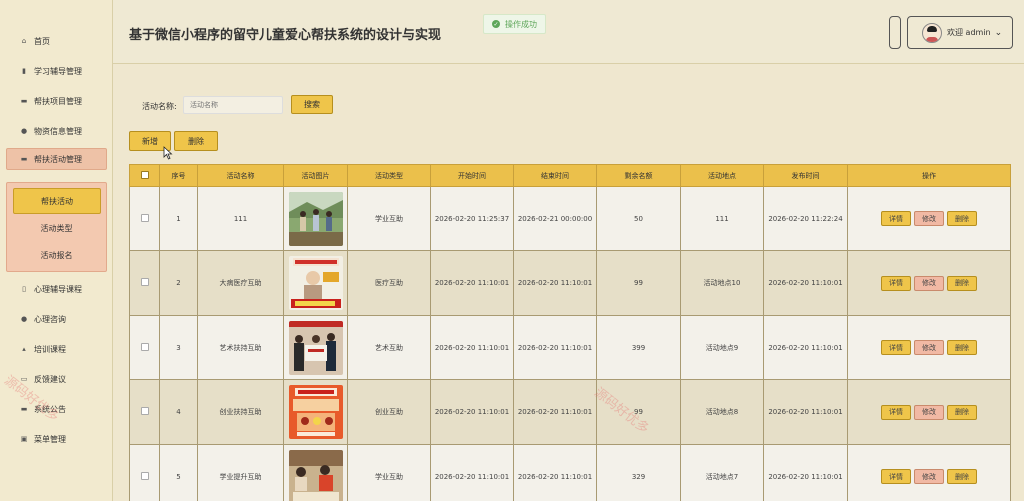 Image resolution: width=1024 pixels, height=501 pixels. What do you see at coordinates (24, 379) in the screenshot?
I see `message-icon: ▭` at bounding box center [24, 379].